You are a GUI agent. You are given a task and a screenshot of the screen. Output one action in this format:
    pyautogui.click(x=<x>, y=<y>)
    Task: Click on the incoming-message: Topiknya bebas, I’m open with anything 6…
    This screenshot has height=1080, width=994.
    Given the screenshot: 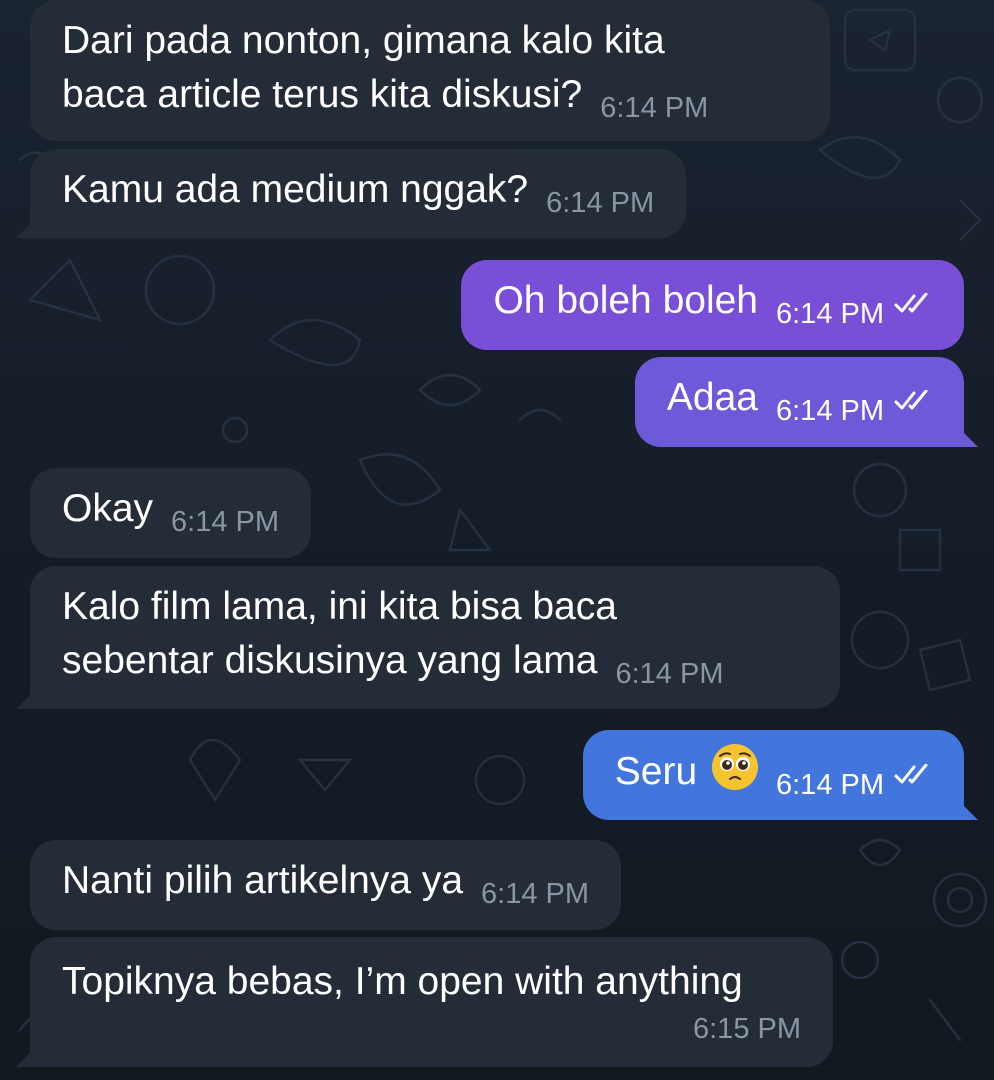 What is the action you would take?
    pyautogui.click(x=431, y=1002)
    